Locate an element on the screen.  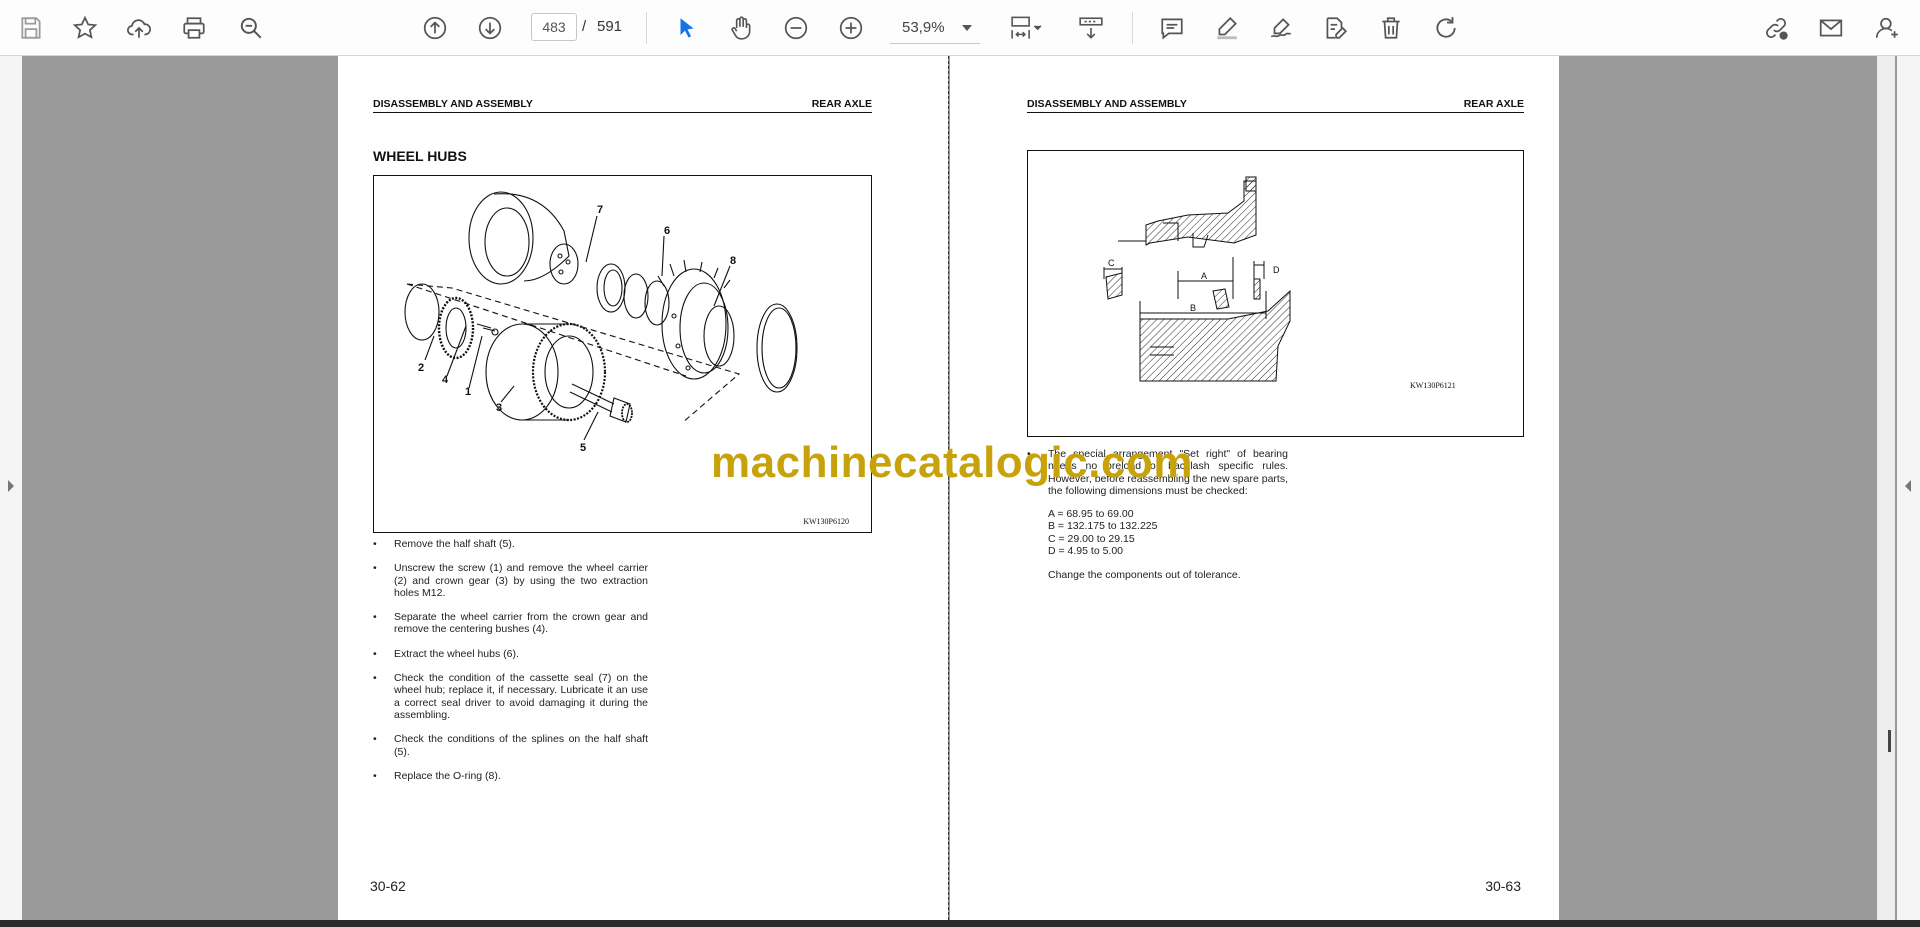
bearing-section-drawing: A B C D is located at coordinates (1197, 279).